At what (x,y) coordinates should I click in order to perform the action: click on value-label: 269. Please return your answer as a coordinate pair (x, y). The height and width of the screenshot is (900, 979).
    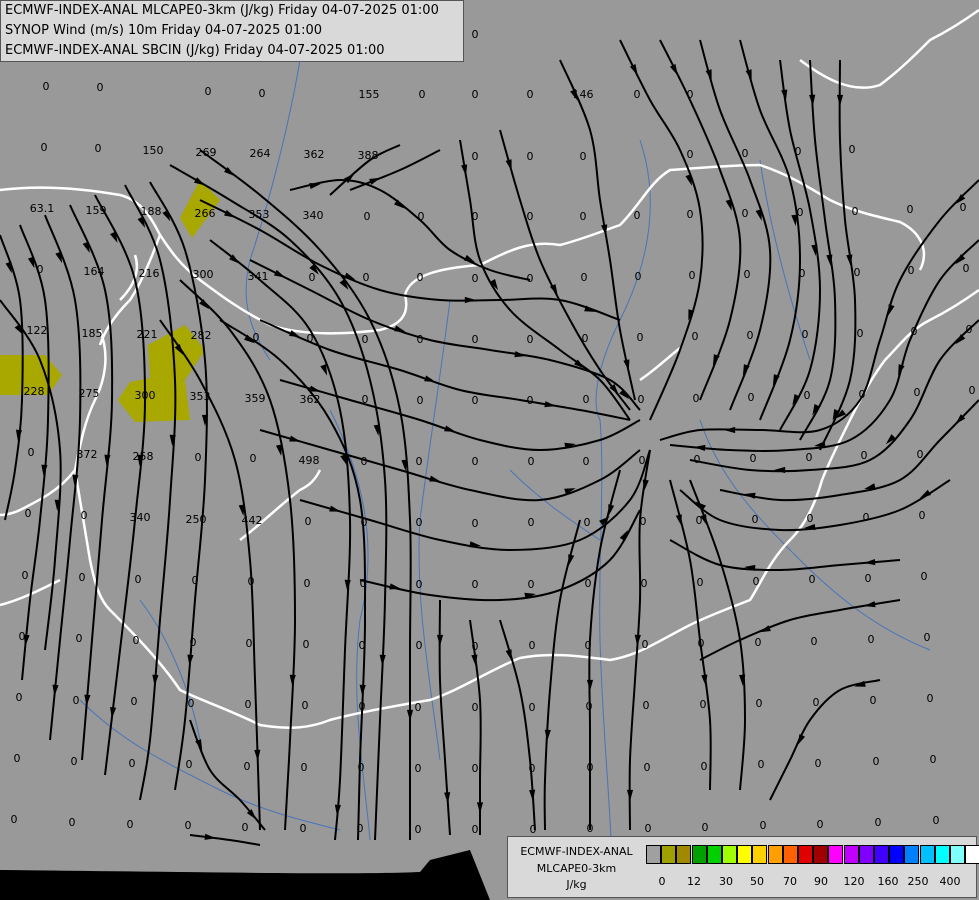
    Looking at the image, I should click on (206, 152).